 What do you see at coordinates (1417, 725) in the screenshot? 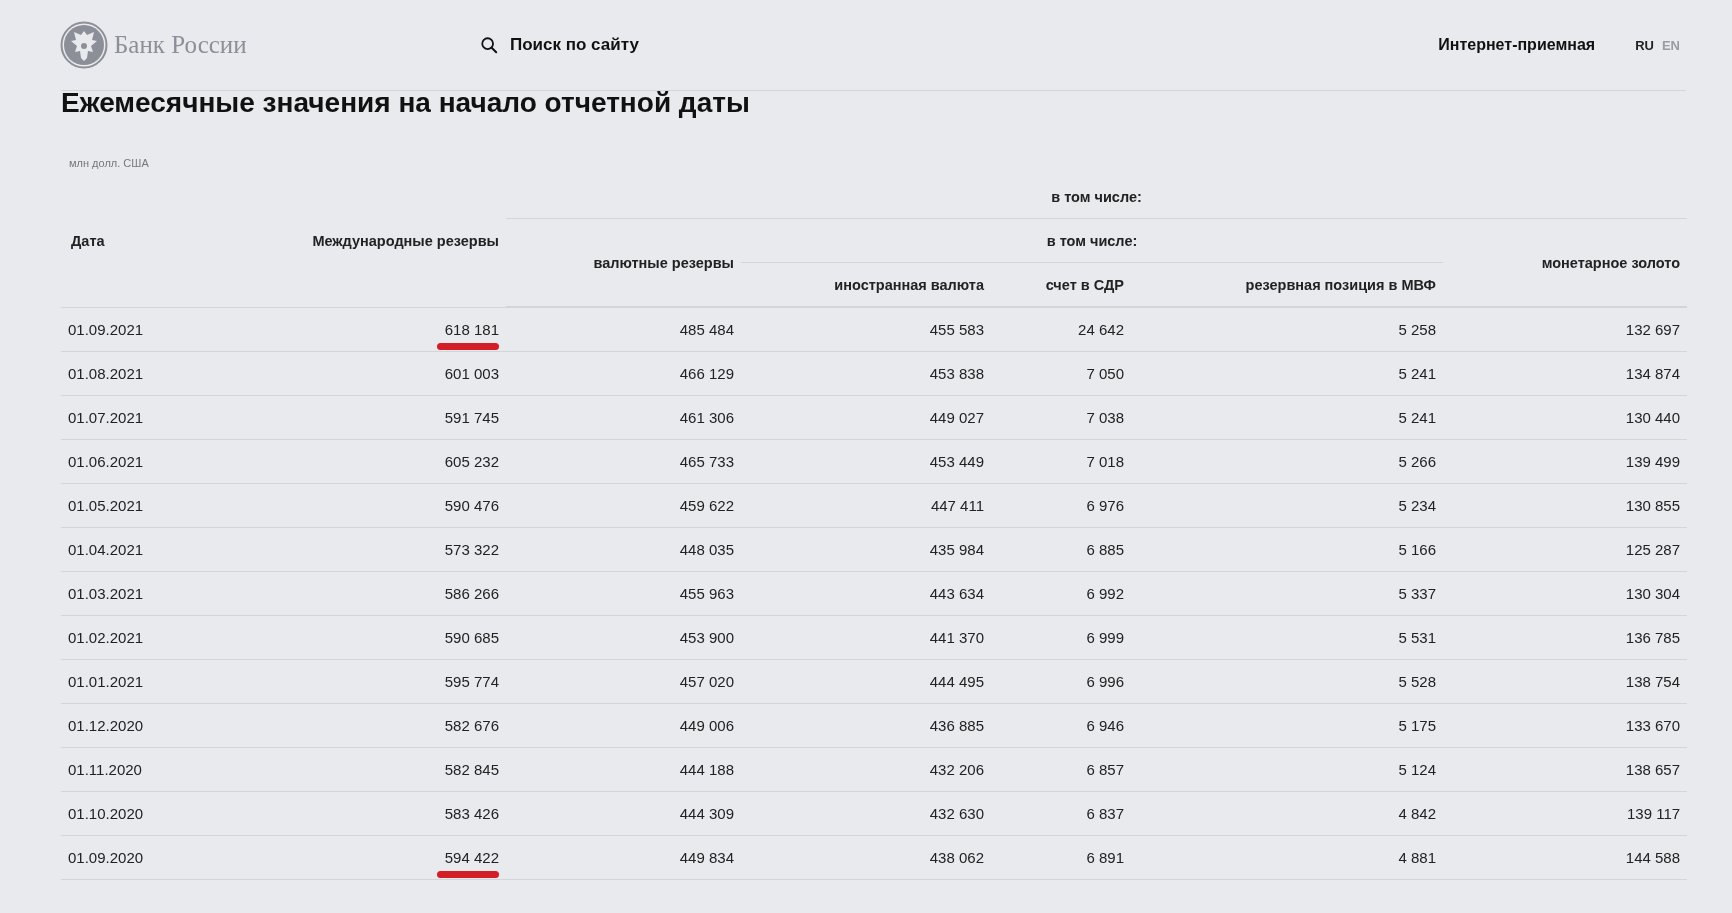
I see `table-cell: 5 175` at bounding box center [1417, 725].